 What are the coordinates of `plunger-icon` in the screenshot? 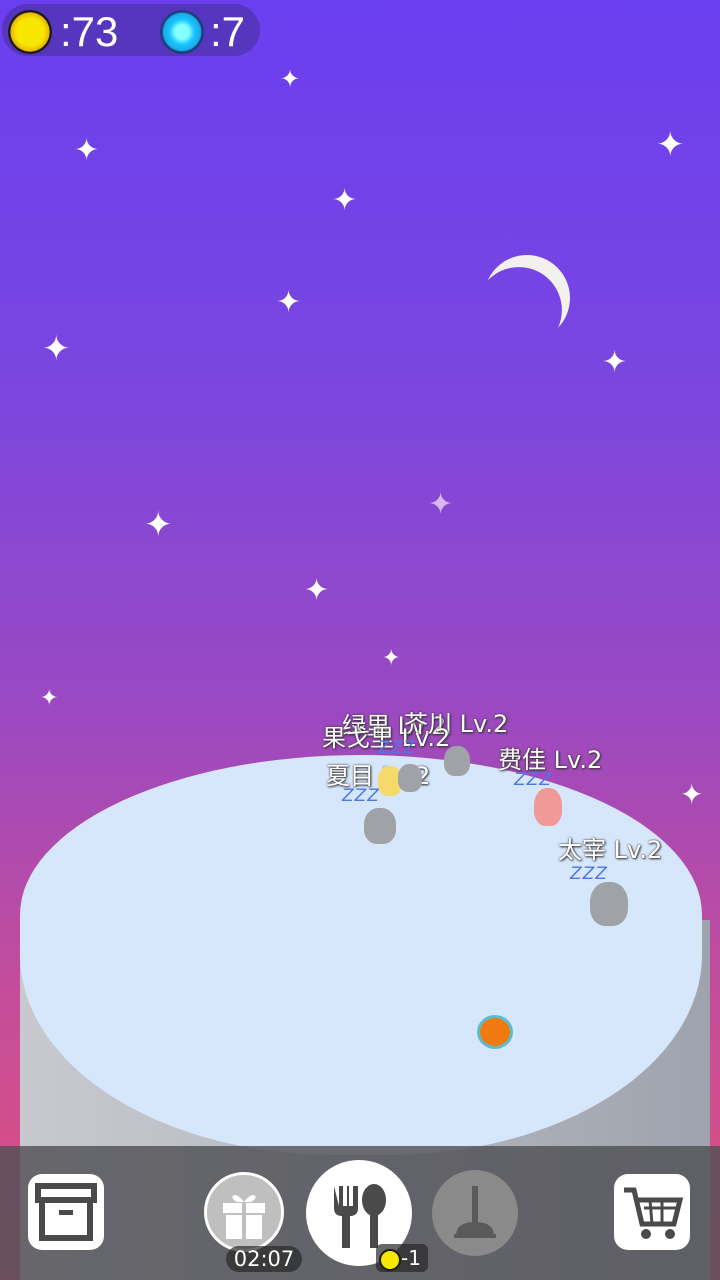 It's located at (475, 1212).